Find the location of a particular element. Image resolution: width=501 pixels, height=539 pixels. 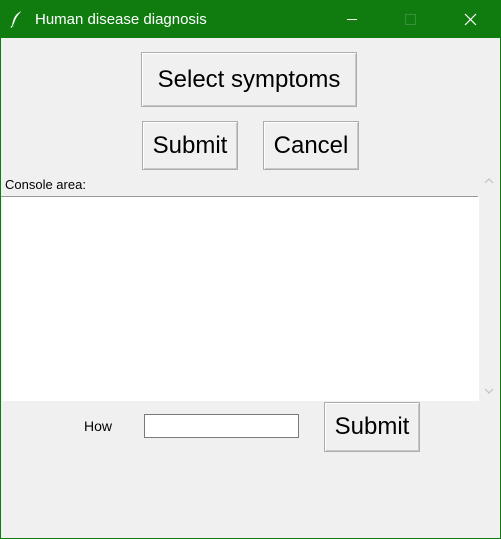

how-submit-button: Submit is located at coordinates (372, 427).